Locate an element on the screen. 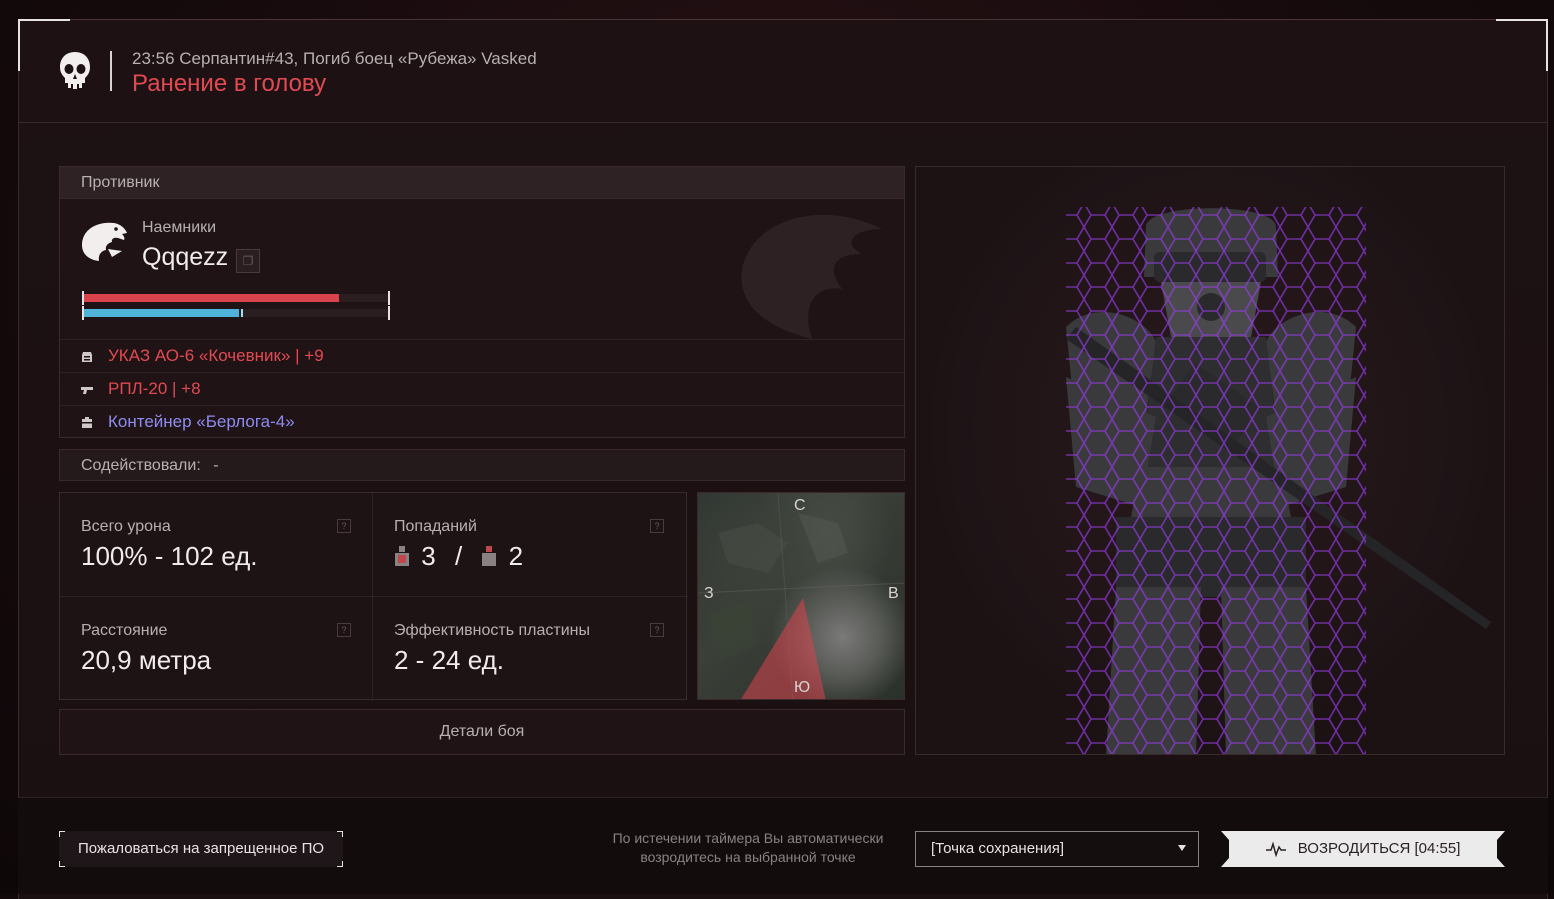 The image size is (1554, 899). spawn-point-select: [Точка сохранения] is located at coordinates (1057, 849).